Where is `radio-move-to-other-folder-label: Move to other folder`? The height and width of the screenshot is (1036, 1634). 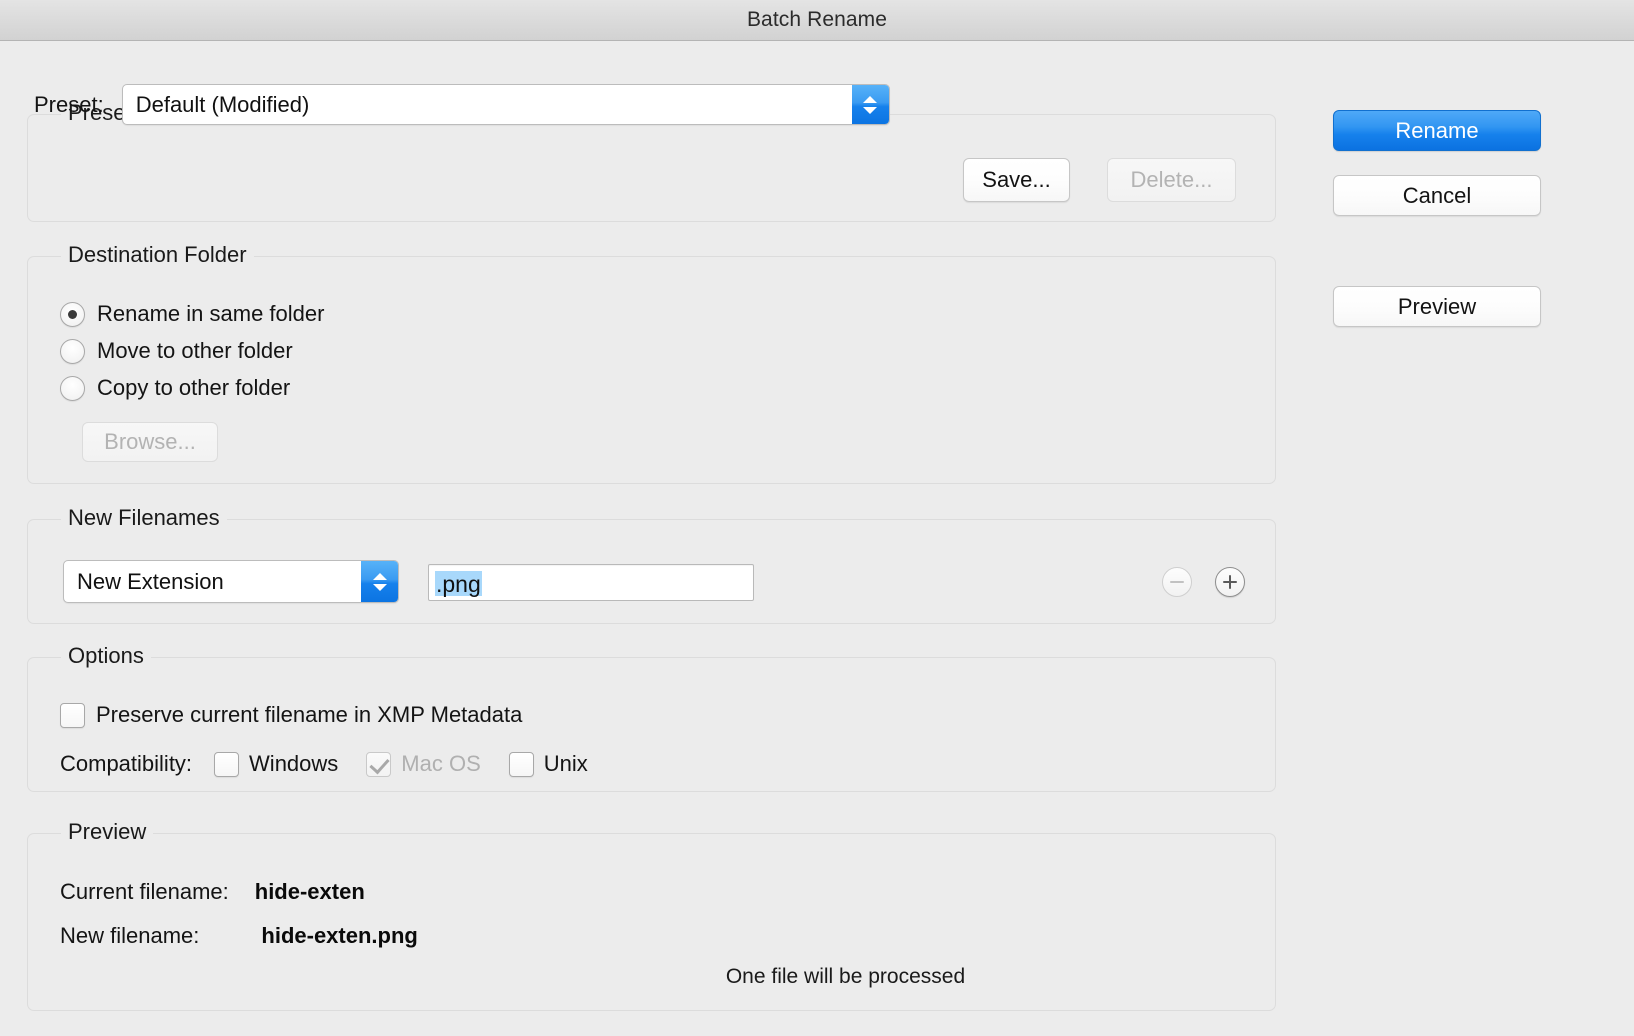 radio-move-to-other-folder-label: Move to other folder is located at coordinates (195, 350).